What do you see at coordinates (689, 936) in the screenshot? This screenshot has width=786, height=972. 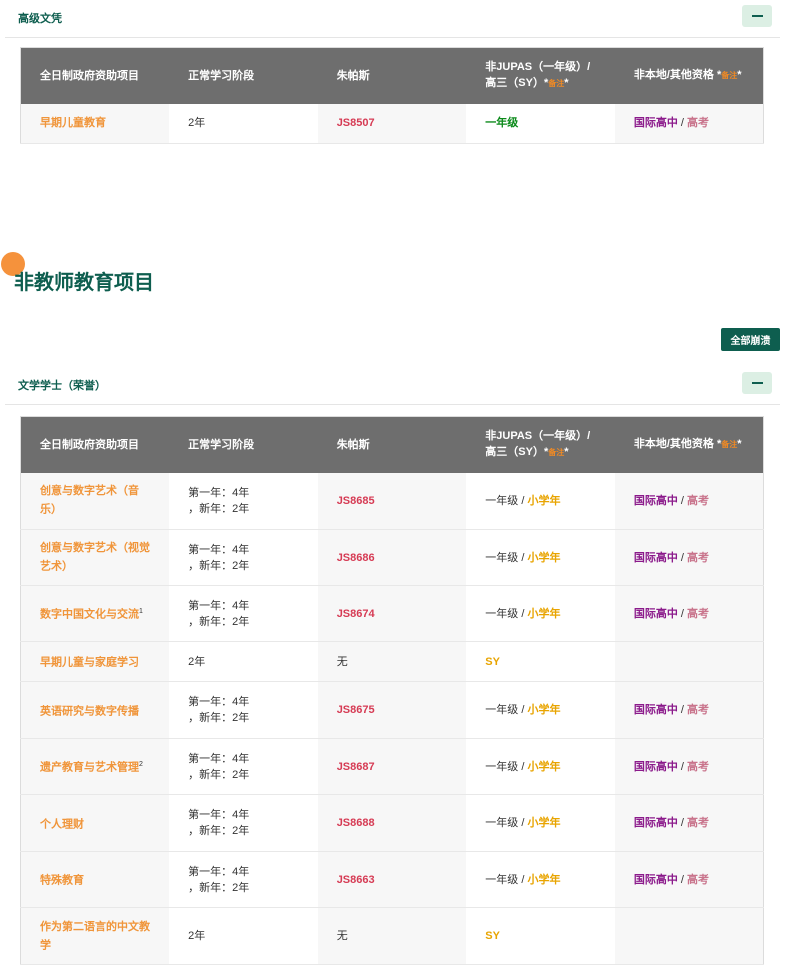 I see `nonlocal-cell` at bounding box center [689, 936].